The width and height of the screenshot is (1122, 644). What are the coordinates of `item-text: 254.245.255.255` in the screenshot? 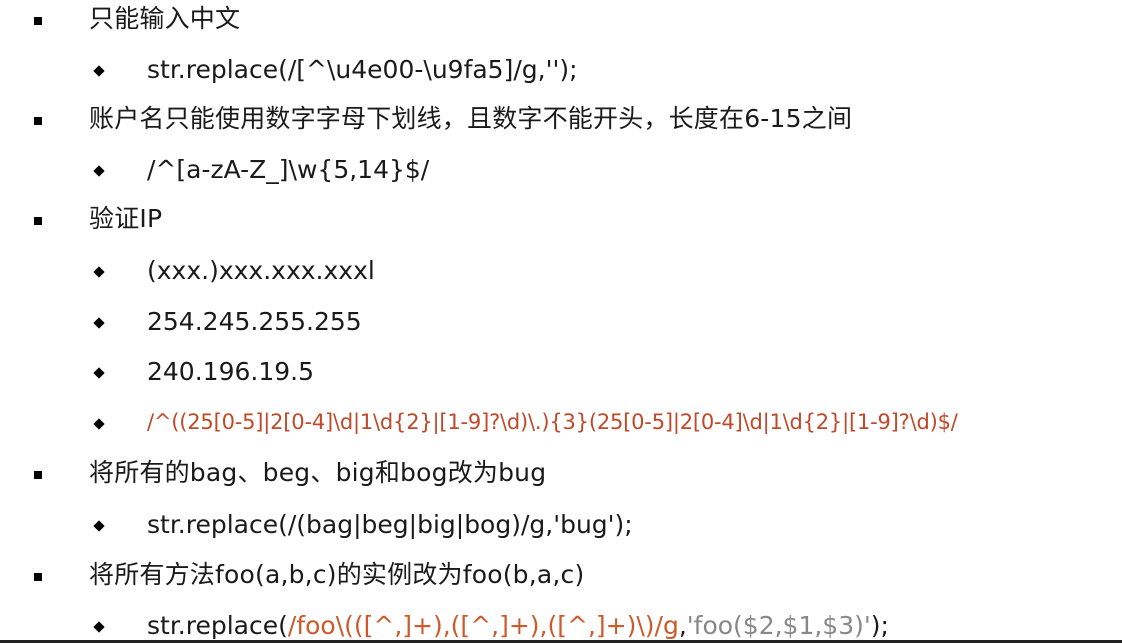 It's located at (254, 321).